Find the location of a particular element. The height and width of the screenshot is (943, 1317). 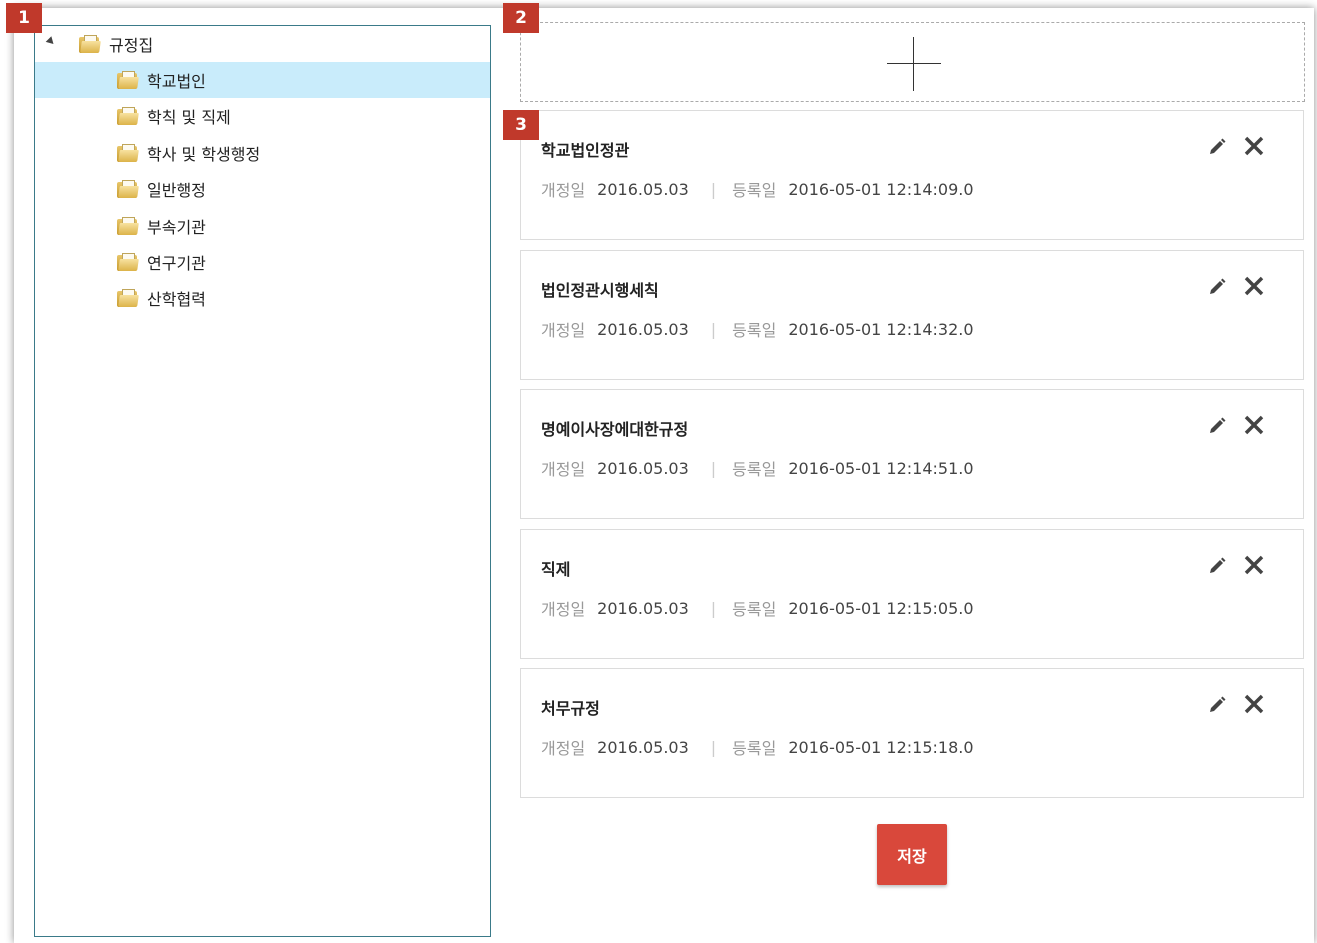

registered-date: 2016-05-01 12:15:18.0 is located at coordinates (881, 747).